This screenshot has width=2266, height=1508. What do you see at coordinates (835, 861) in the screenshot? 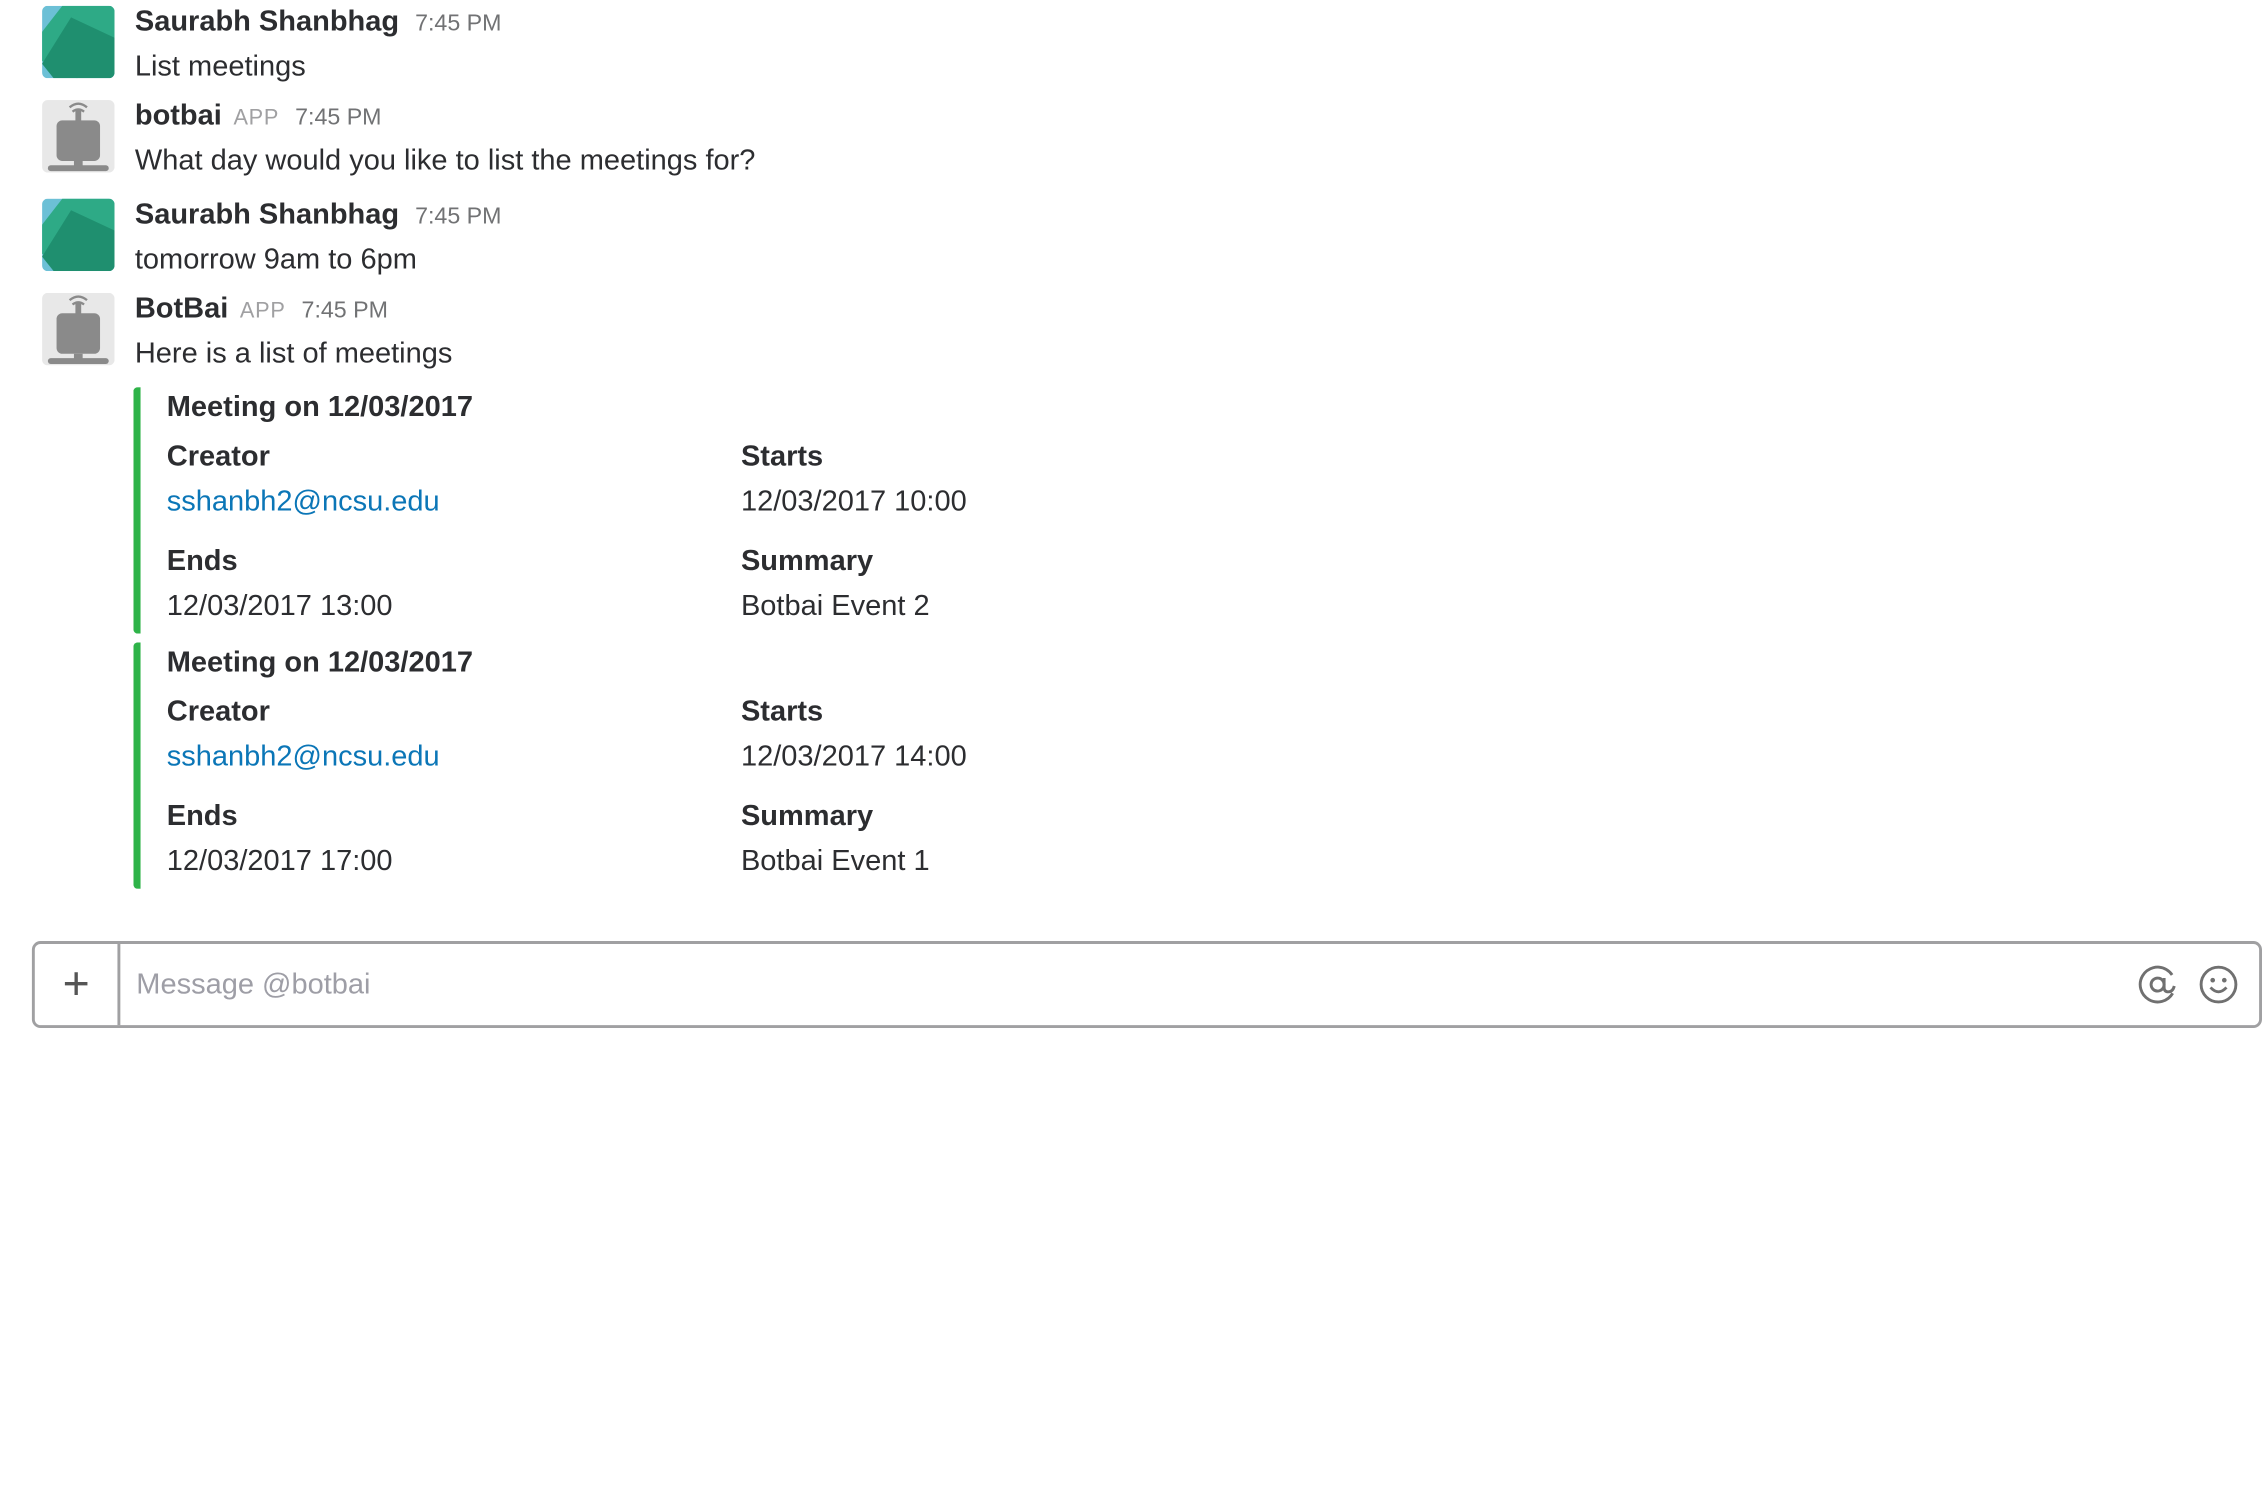
I see `field-value: Botbai Event 1` at bounding box center [835, 861].